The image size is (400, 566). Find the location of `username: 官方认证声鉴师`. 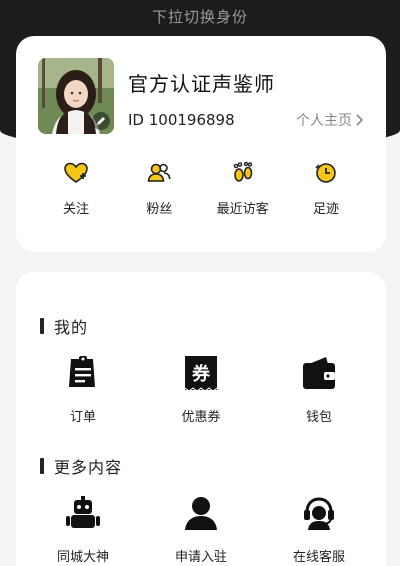

username: 官方认证声鉴师 is located at coordinates (201, 84).